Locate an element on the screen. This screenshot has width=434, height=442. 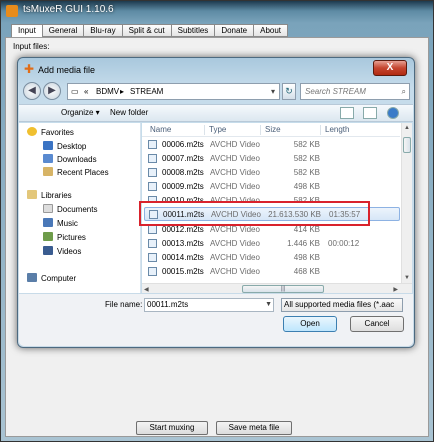
nav-libraries: Libraries is located at coordinates (49, 196).